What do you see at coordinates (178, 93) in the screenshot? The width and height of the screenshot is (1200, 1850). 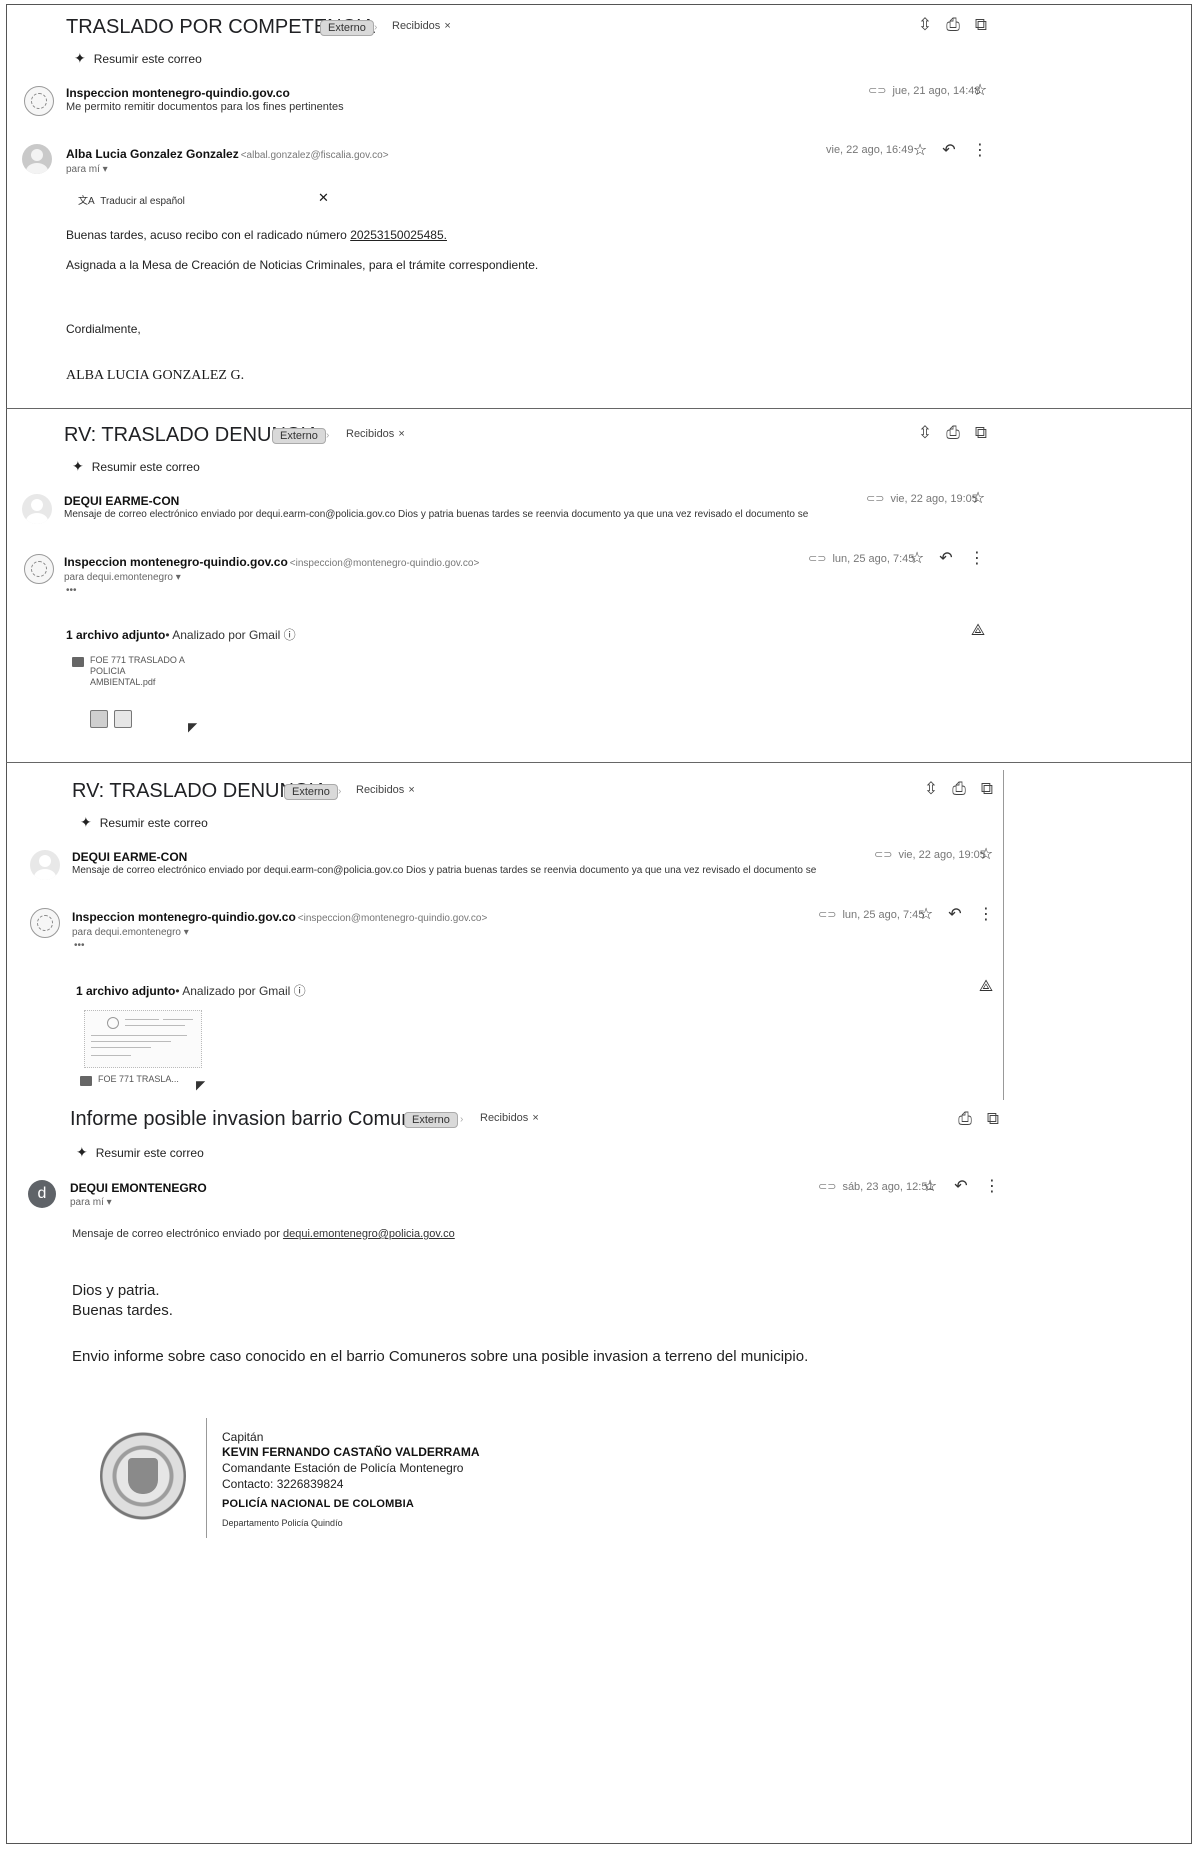 I see `sender-name: Inspeccion montenegro-quindio.gov.co` at bounding box center [178, 93].